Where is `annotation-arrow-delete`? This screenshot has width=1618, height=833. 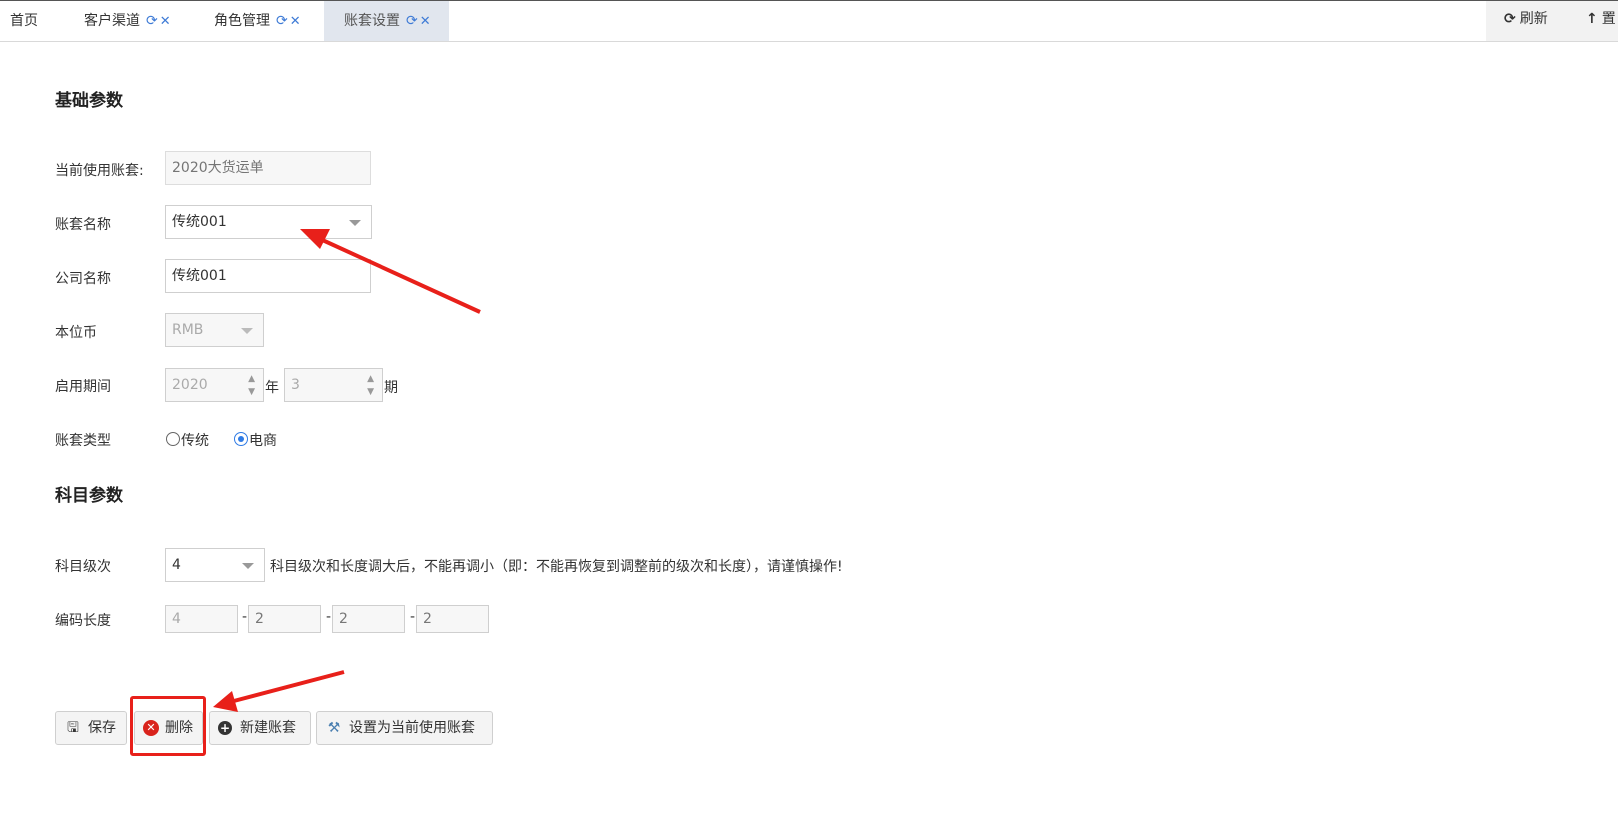 annotation-arrow-delete is located at coordinates (279, 691).